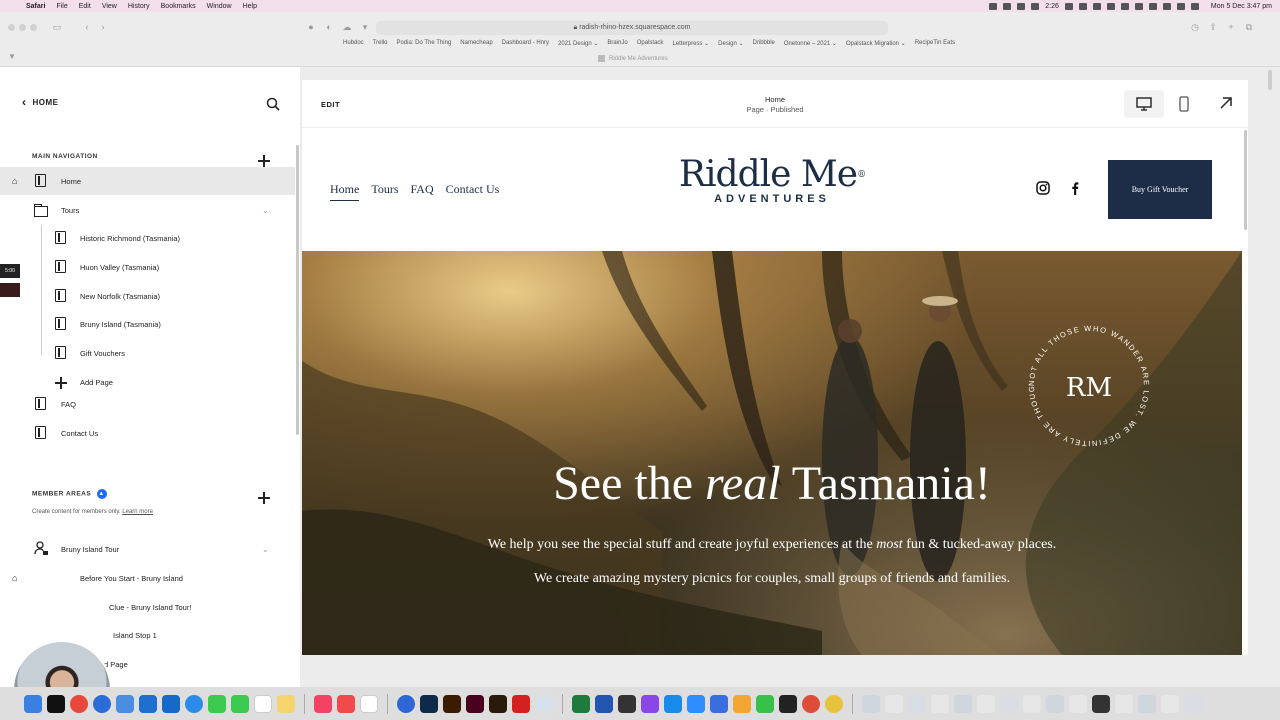 The width and height of the screenshot is (1280, 720). I want to click on extension-icon: ☁, so click(347, 27).